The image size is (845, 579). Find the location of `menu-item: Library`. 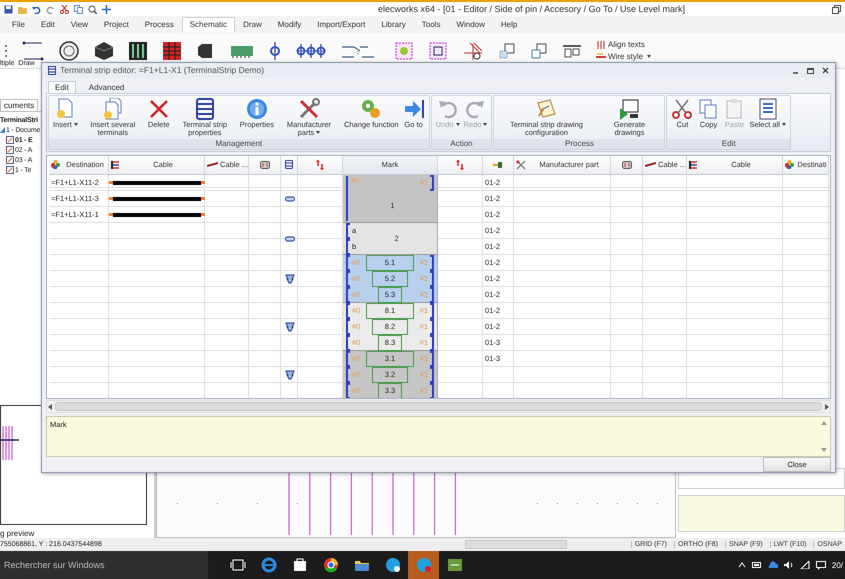

menu-item: Library is located at coordinates (393, 24).